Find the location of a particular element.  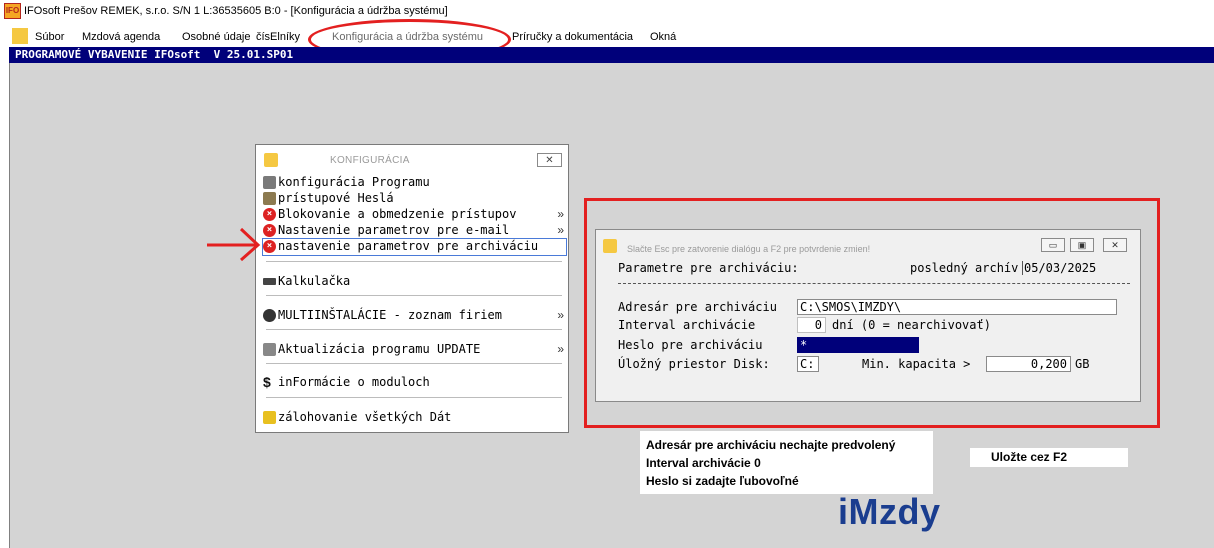

menu-item-label: MULTIINŠTALÁCIE - zoznam firiem is located at coordinates (390, 315).